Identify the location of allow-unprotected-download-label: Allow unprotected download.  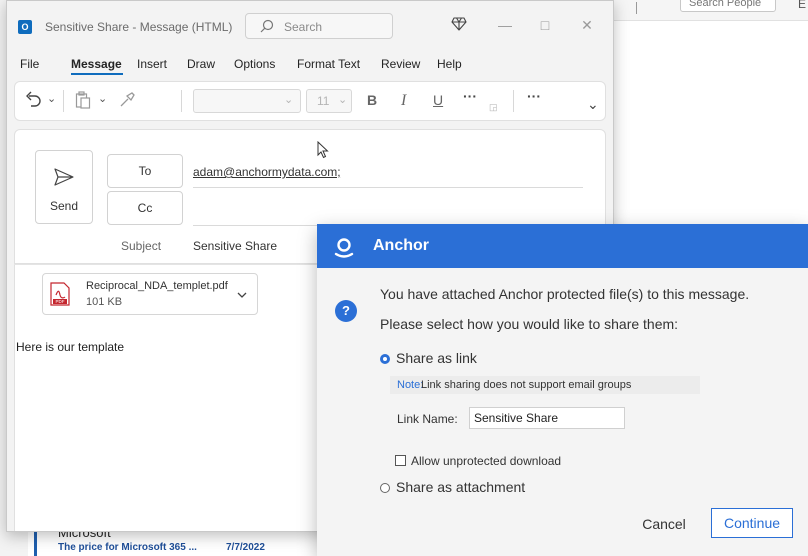
(486, 461).